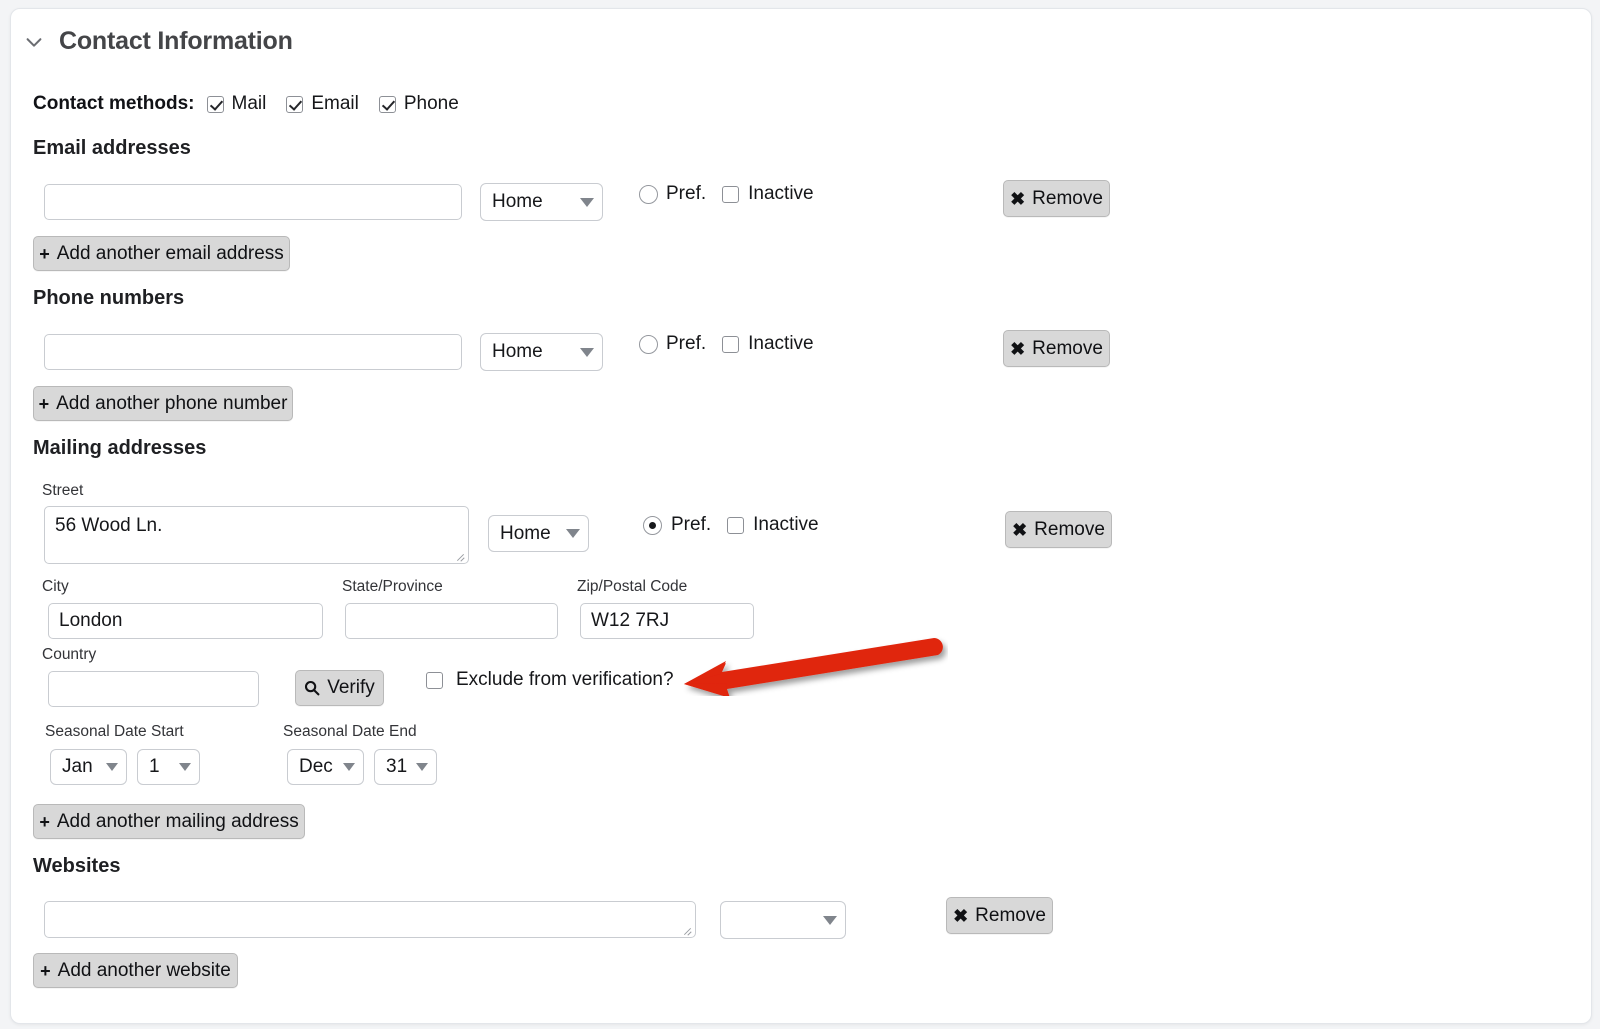  What do you see at coordinates (335, 103) in the screenshot?
I see `contact-method-email-label: Email` at bounding box center [335, 103].